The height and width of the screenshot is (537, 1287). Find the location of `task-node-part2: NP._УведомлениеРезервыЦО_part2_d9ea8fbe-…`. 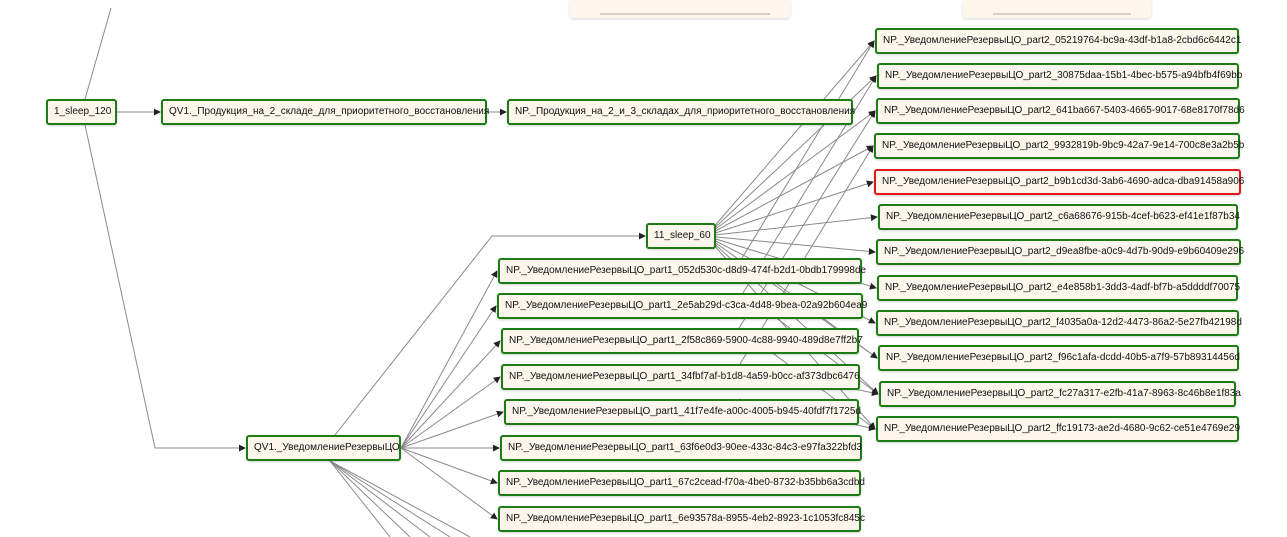

task-node-part2: NP._УведомлениеРезервыЦО_part2_d9ea8fbe-… is located at coordinates (1060, 252).